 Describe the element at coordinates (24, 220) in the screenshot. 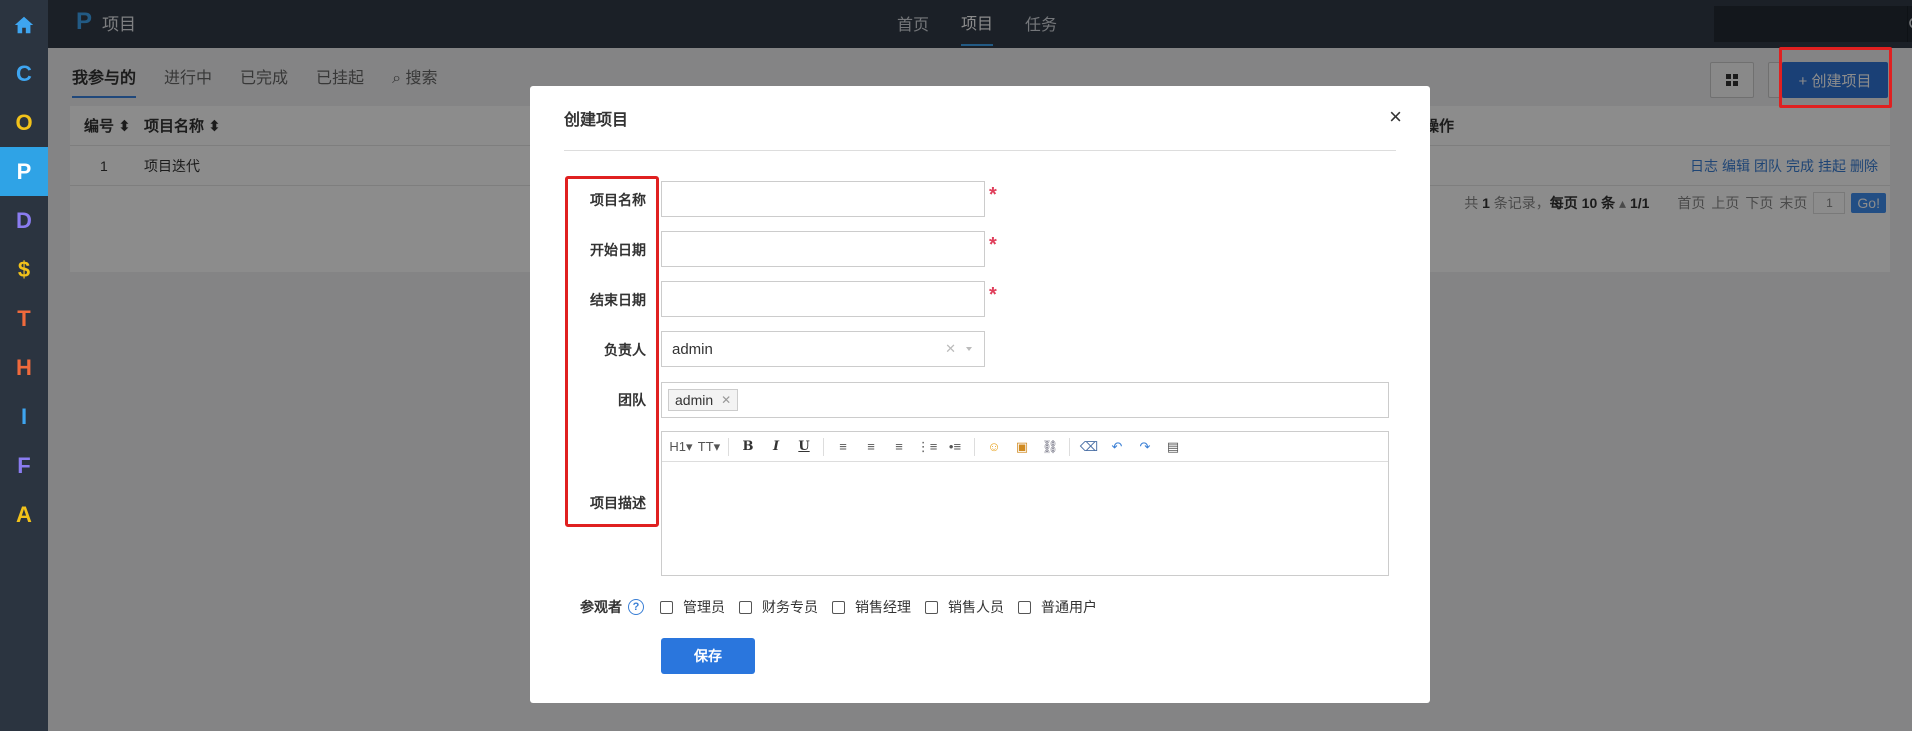

I see `sidebar-item-d: D` at that location.